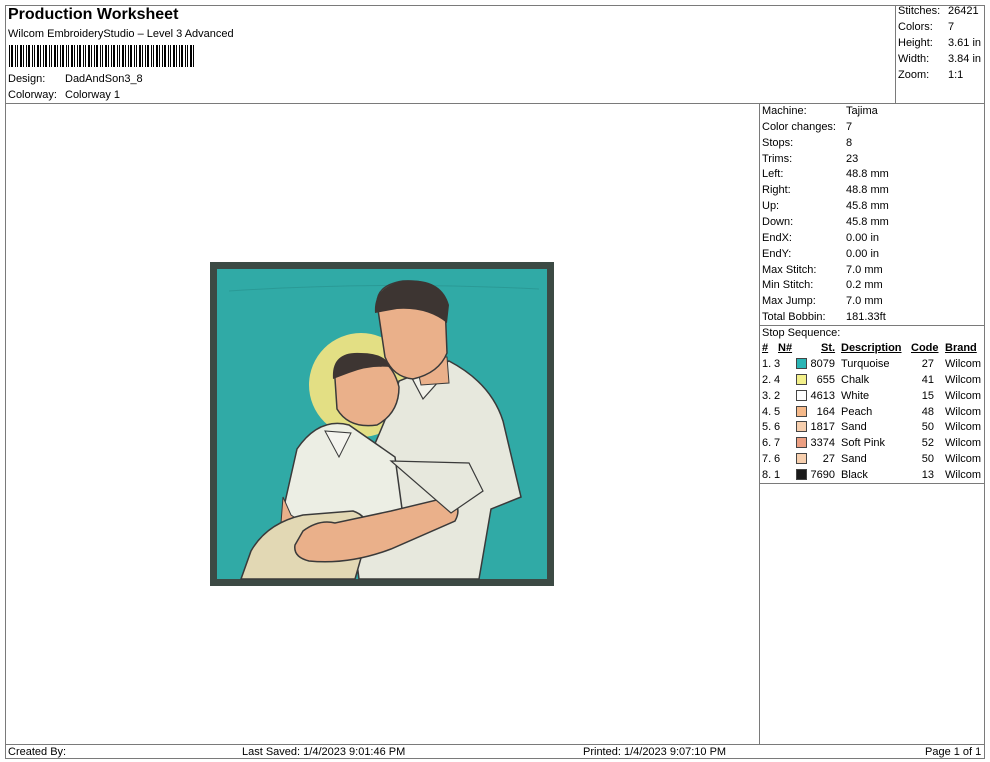  What do you see at coordinates (777, 443) in the screenshot?
I see `stop-needle: 7` at bounding box center [777, 443].